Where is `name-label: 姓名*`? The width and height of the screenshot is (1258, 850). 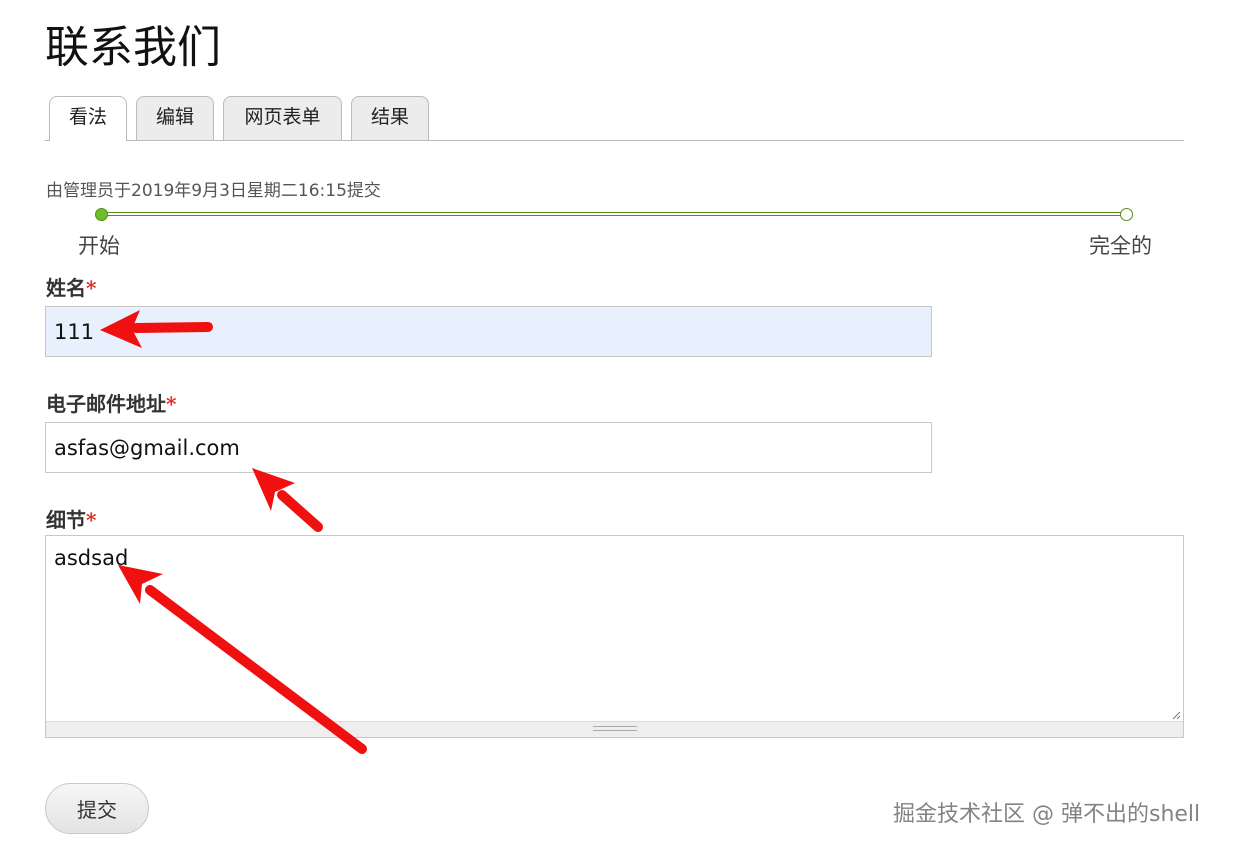
name-label: 姓名* is located at coordinates (71, 286).